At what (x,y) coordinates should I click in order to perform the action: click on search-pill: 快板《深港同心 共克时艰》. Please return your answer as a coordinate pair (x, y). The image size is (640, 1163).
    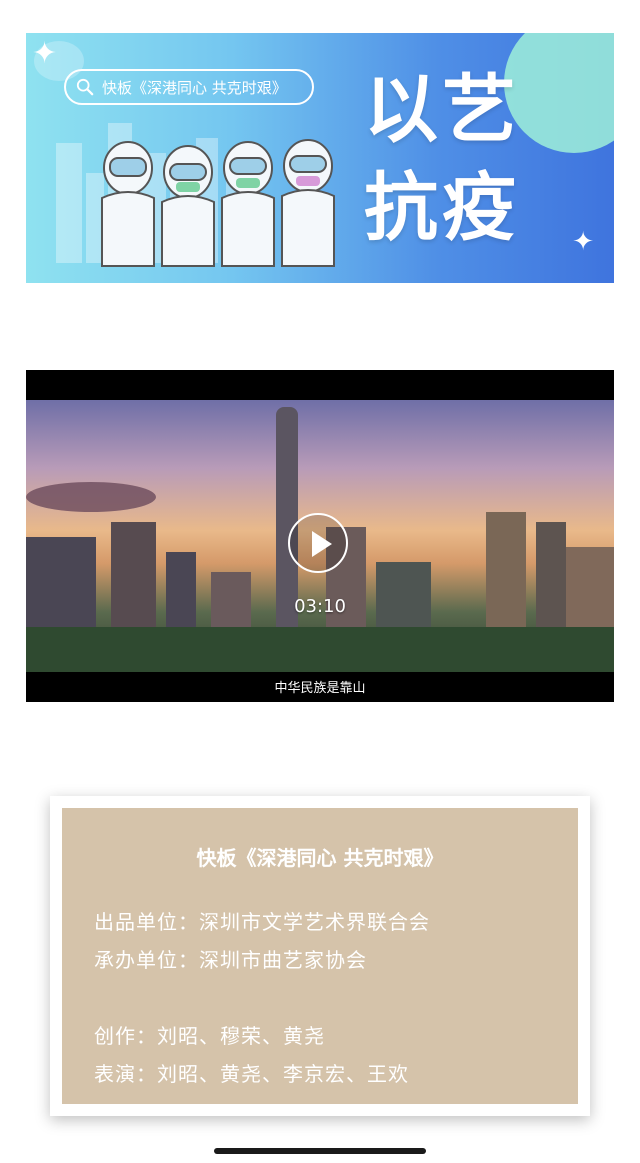
    Looking at the image, I should click on (189, 87).